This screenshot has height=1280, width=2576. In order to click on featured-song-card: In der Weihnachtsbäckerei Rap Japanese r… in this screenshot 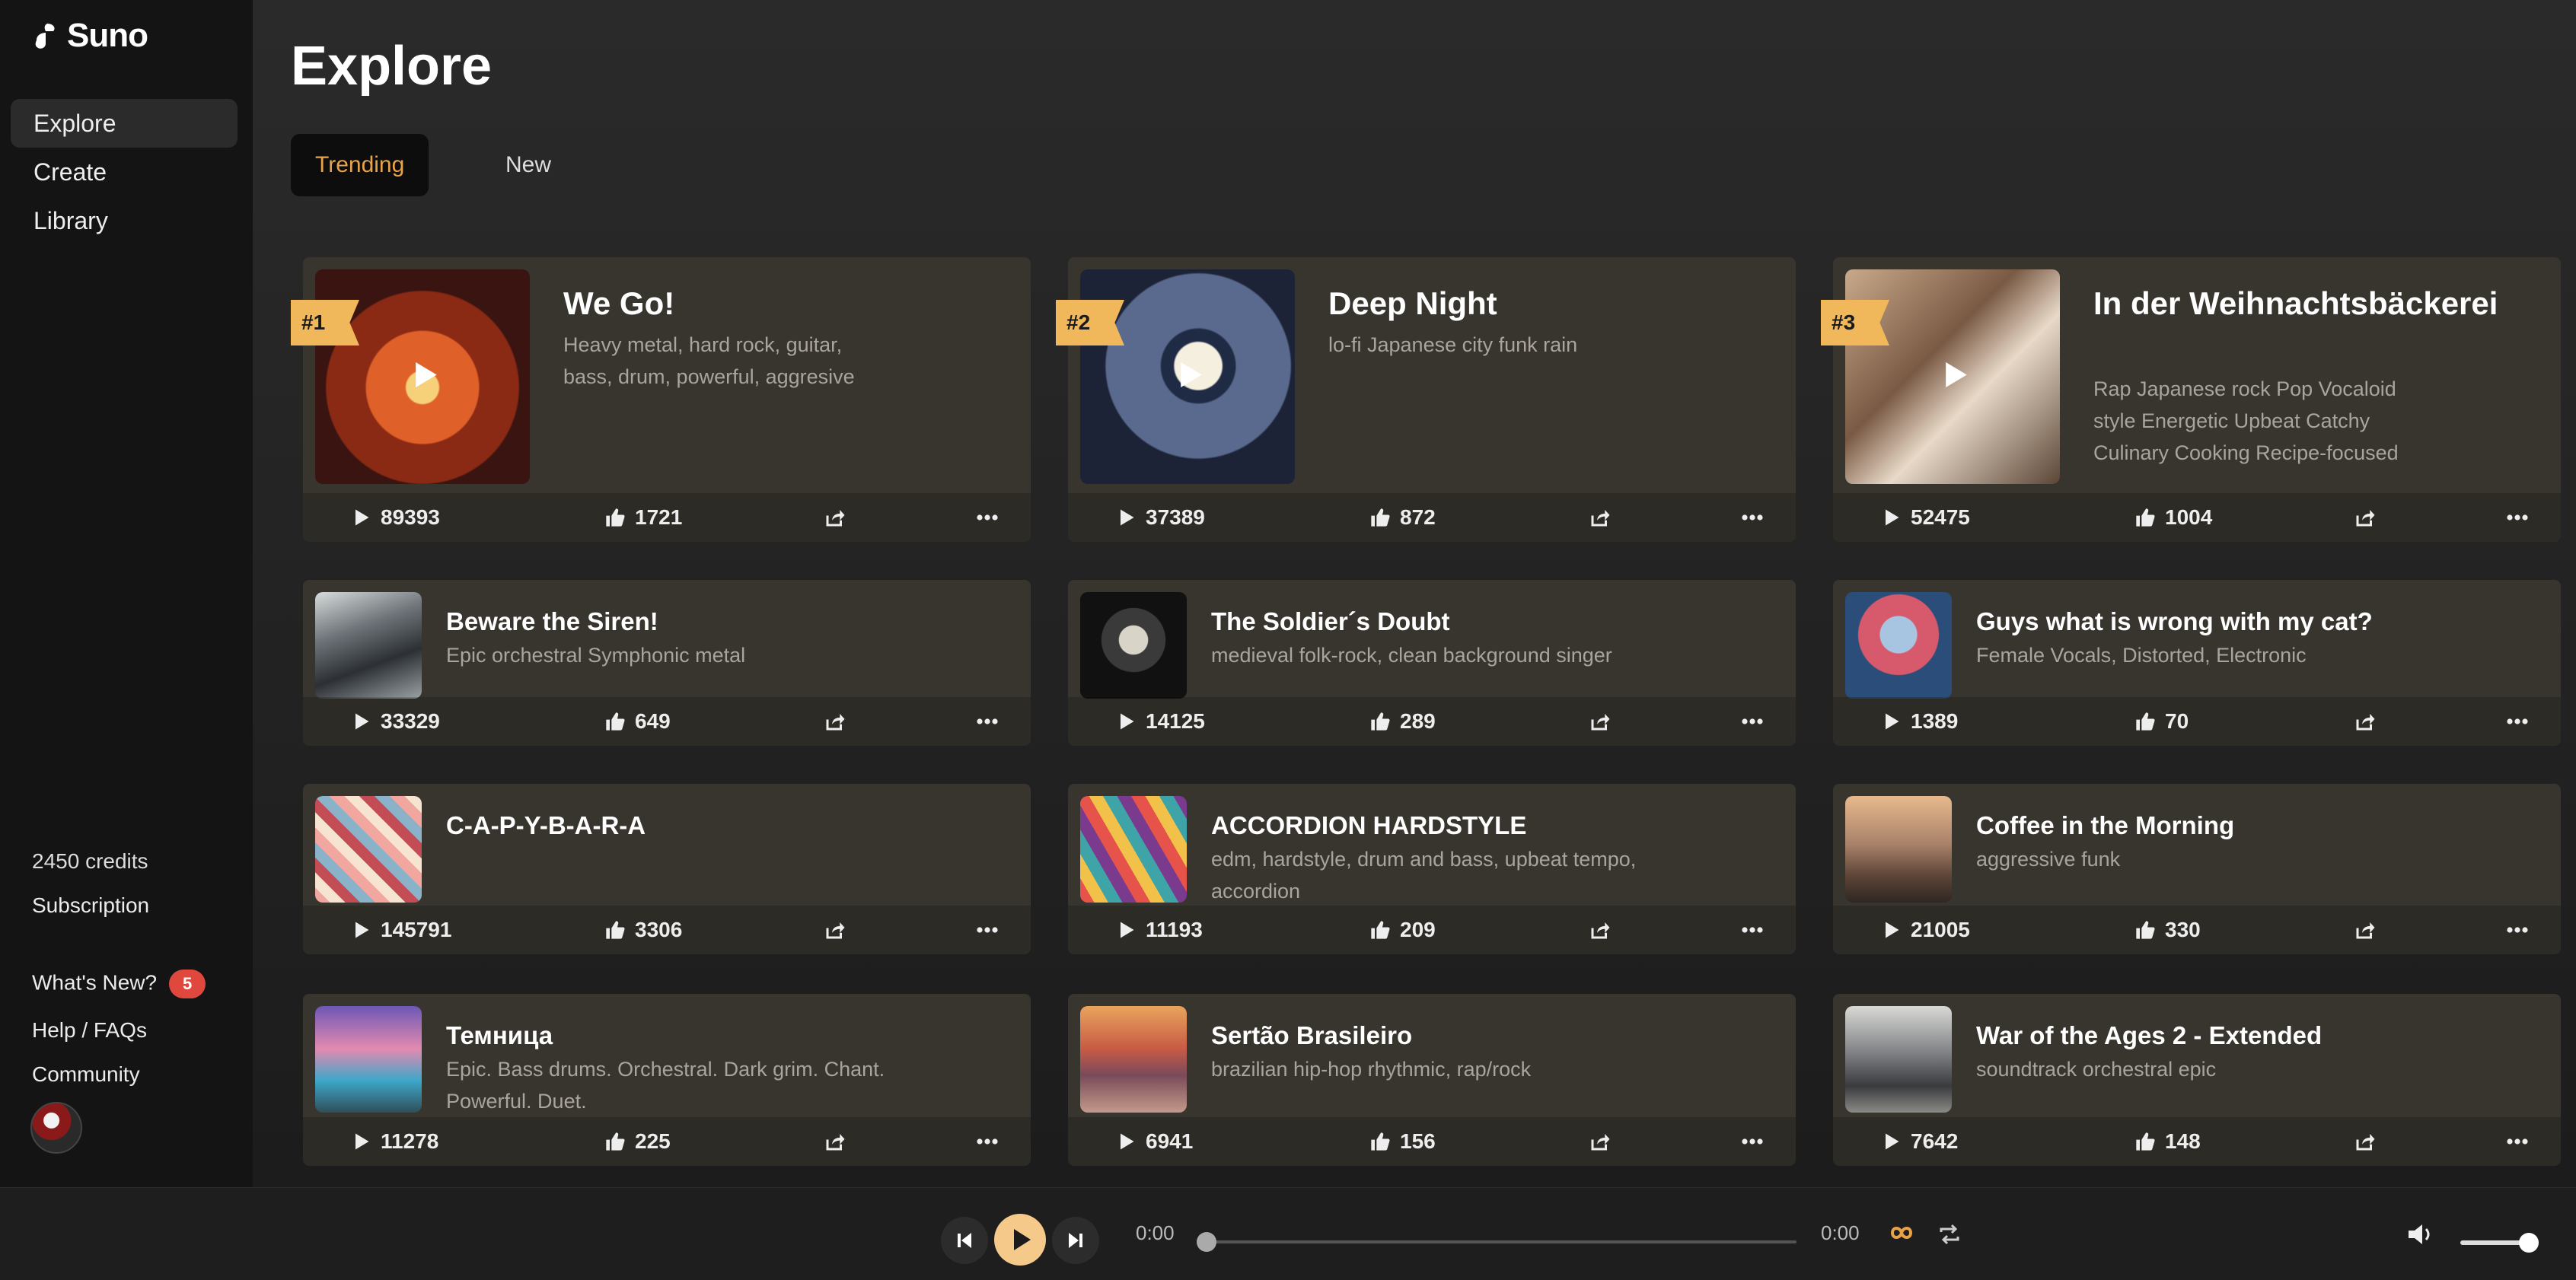, I will do `click(2197, 399)`.